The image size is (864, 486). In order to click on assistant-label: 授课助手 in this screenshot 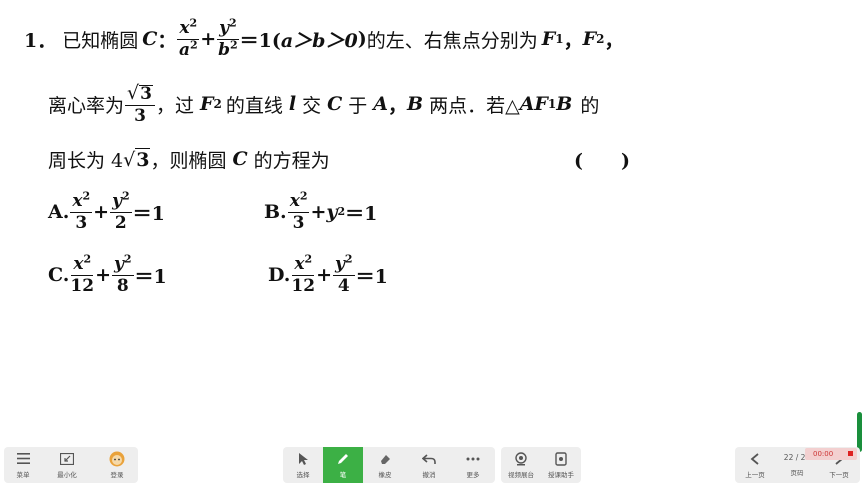, I will do `click(561, 474)`.